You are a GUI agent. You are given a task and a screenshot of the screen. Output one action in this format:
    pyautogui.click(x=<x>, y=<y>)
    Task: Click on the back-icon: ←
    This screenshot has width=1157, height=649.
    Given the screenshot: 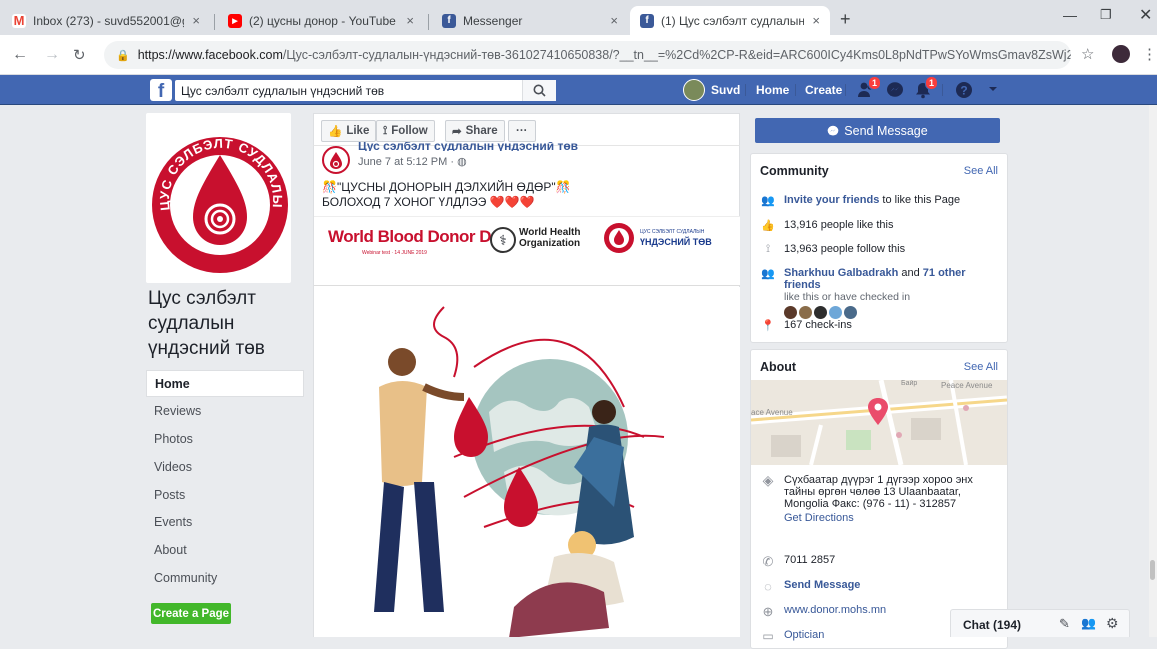 What is the action you would take?
    pyautogui.click(x=20, y=55)
    